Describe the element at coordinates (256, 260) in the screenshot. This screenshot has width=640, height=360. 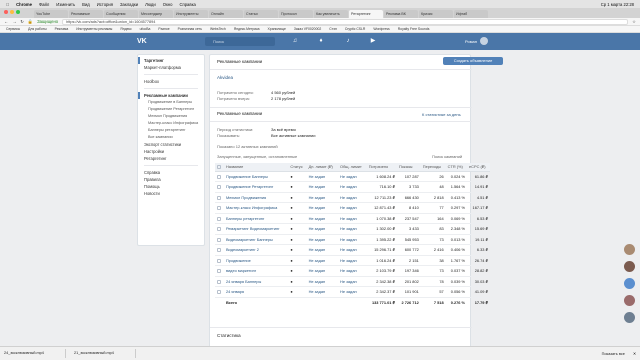
I see `cell-campaign-name: Продвижение` at that location.